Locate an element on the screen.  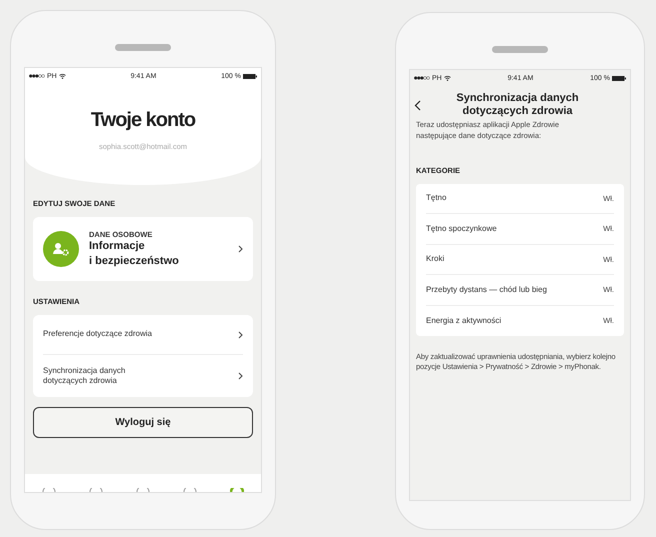
category-label: Kroki is located at coordinates (435, 259).